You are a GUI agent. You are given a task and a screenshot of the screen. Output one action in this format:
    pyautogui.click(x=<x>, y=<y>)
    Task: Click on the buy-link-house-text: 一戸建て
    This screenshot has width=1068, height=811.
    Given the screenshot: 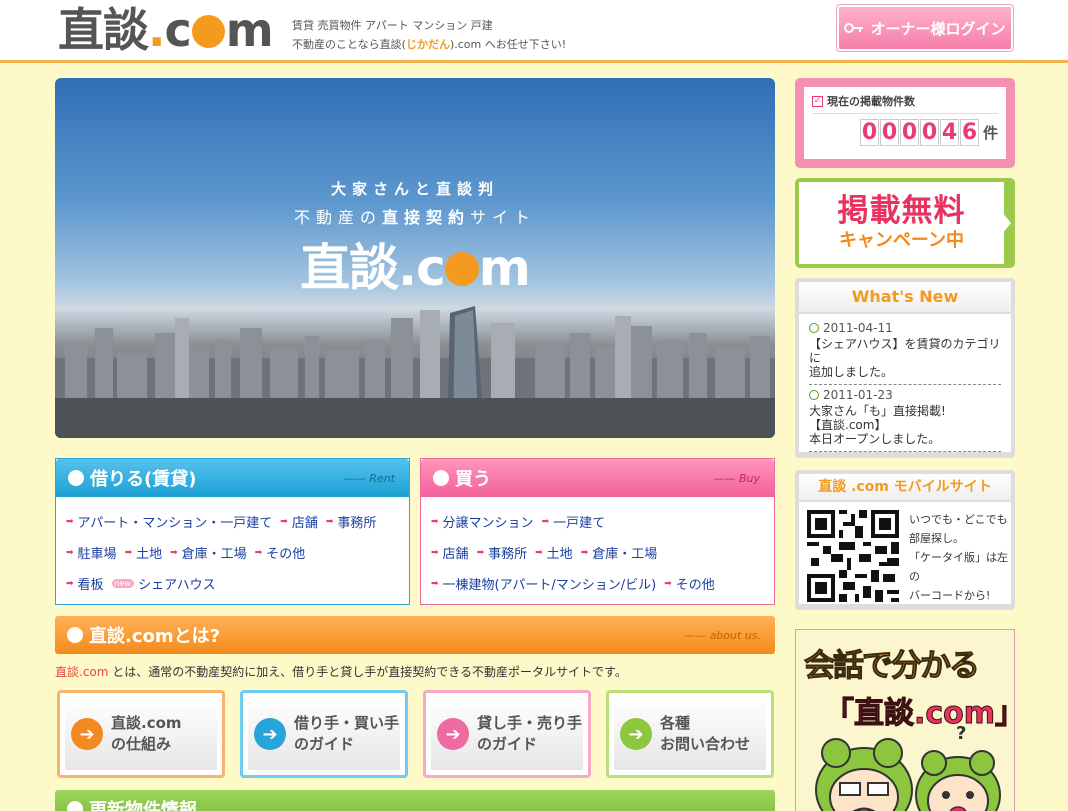 What is the action you would take?
    pyautogui.click(x=579, y=521)
    